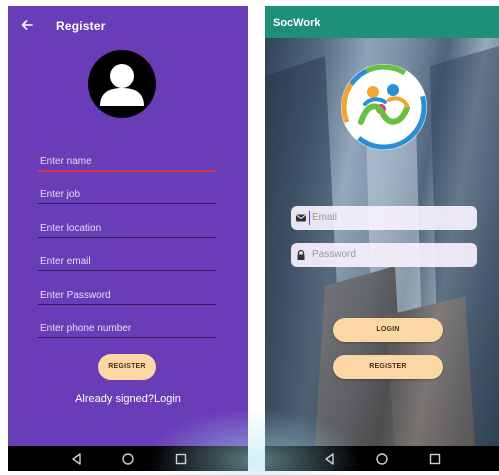 This screenshot has height=475, width=499. I want to click on job-field: Enter job, so click(127, 193).